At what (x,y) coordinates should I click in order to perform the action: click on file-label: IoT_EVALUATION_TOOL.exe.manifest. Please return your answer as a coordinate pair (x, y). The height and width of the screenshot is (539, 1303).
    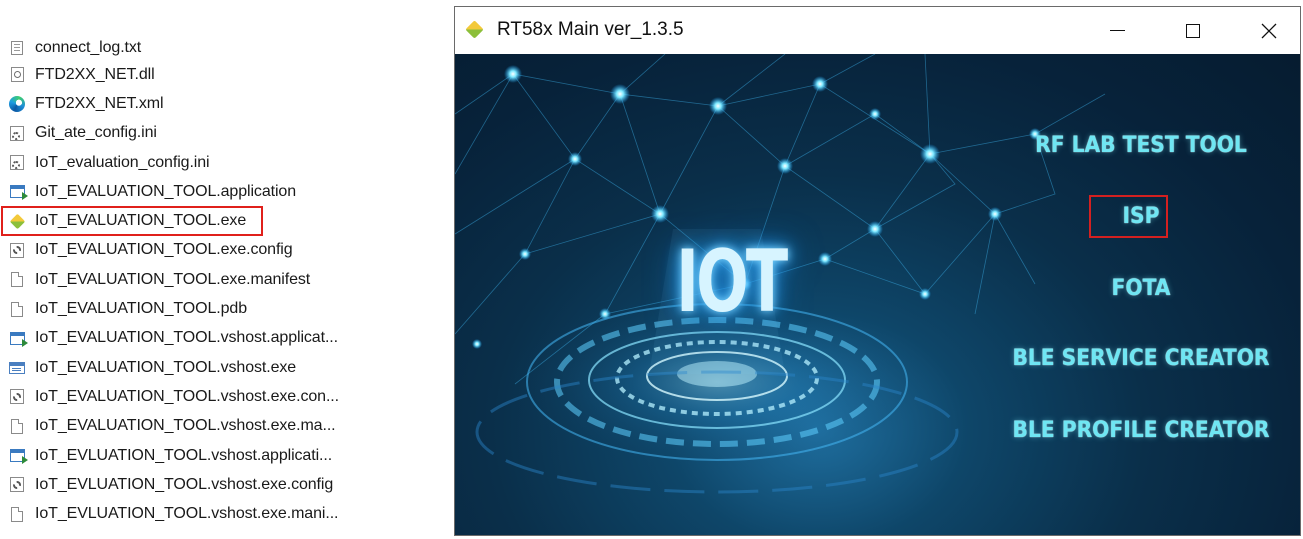
    Looking at the image, I should click on (173, 279).